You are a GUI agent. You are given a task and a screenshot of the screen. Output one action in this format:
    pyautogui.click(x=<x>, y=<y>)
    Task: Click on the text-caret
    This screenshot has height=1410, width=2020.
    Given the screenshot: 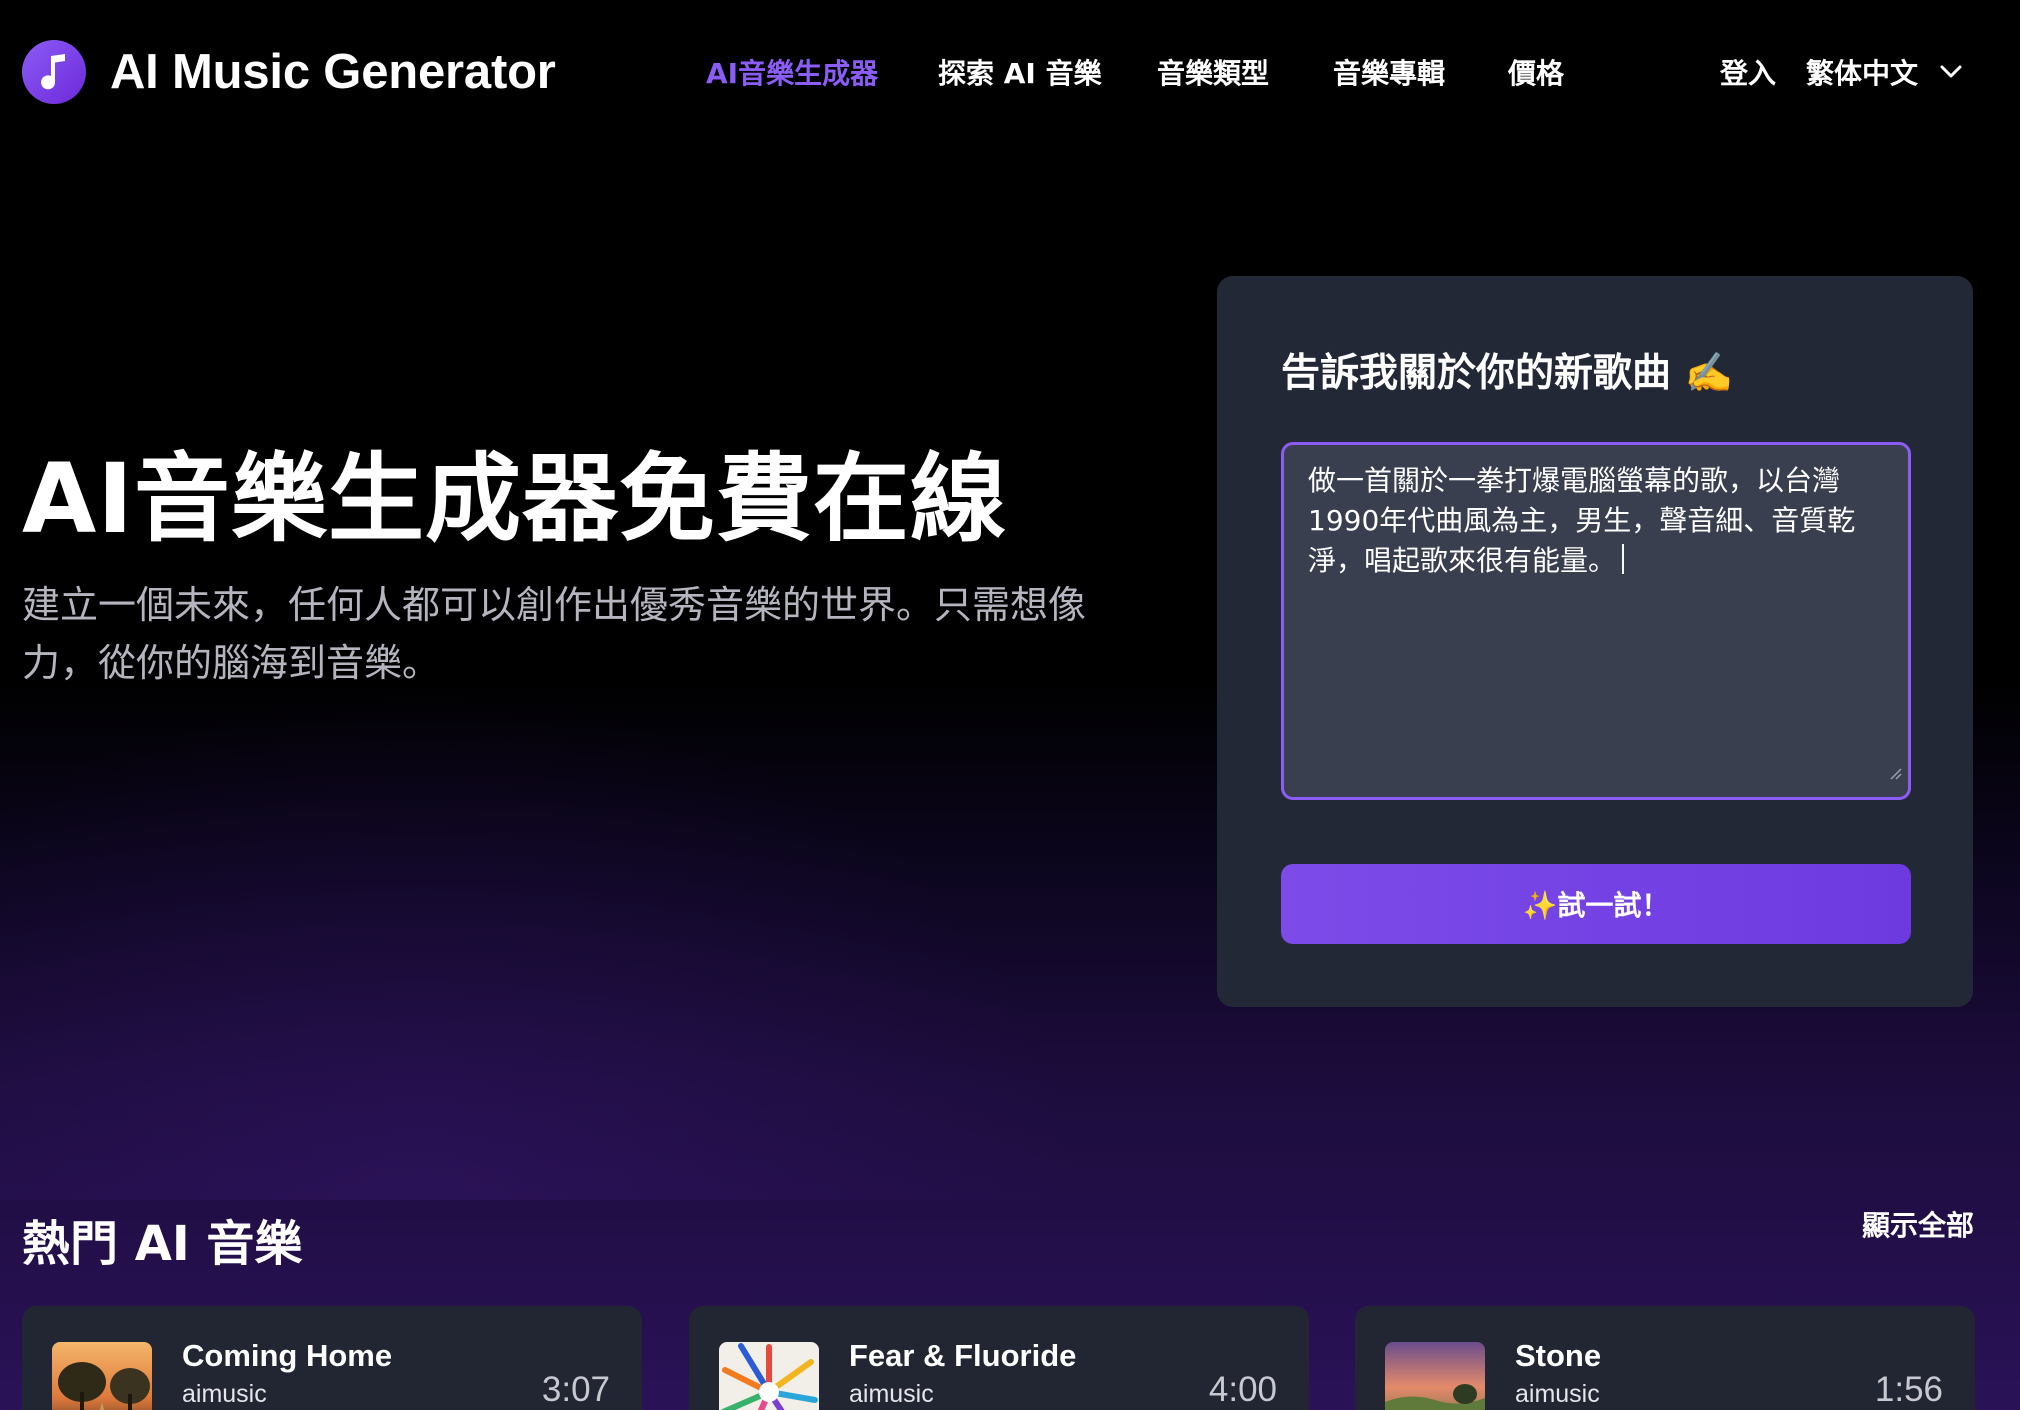 What is the action you would take?
    pyautogui.click(x=1623, y=559)
    